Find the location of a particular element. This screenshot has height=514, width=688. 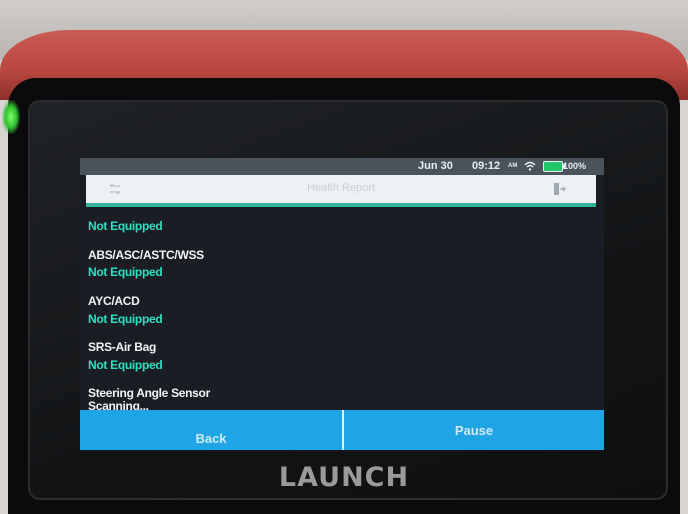

pause-button: Pause is located at coordinates (474, 430).